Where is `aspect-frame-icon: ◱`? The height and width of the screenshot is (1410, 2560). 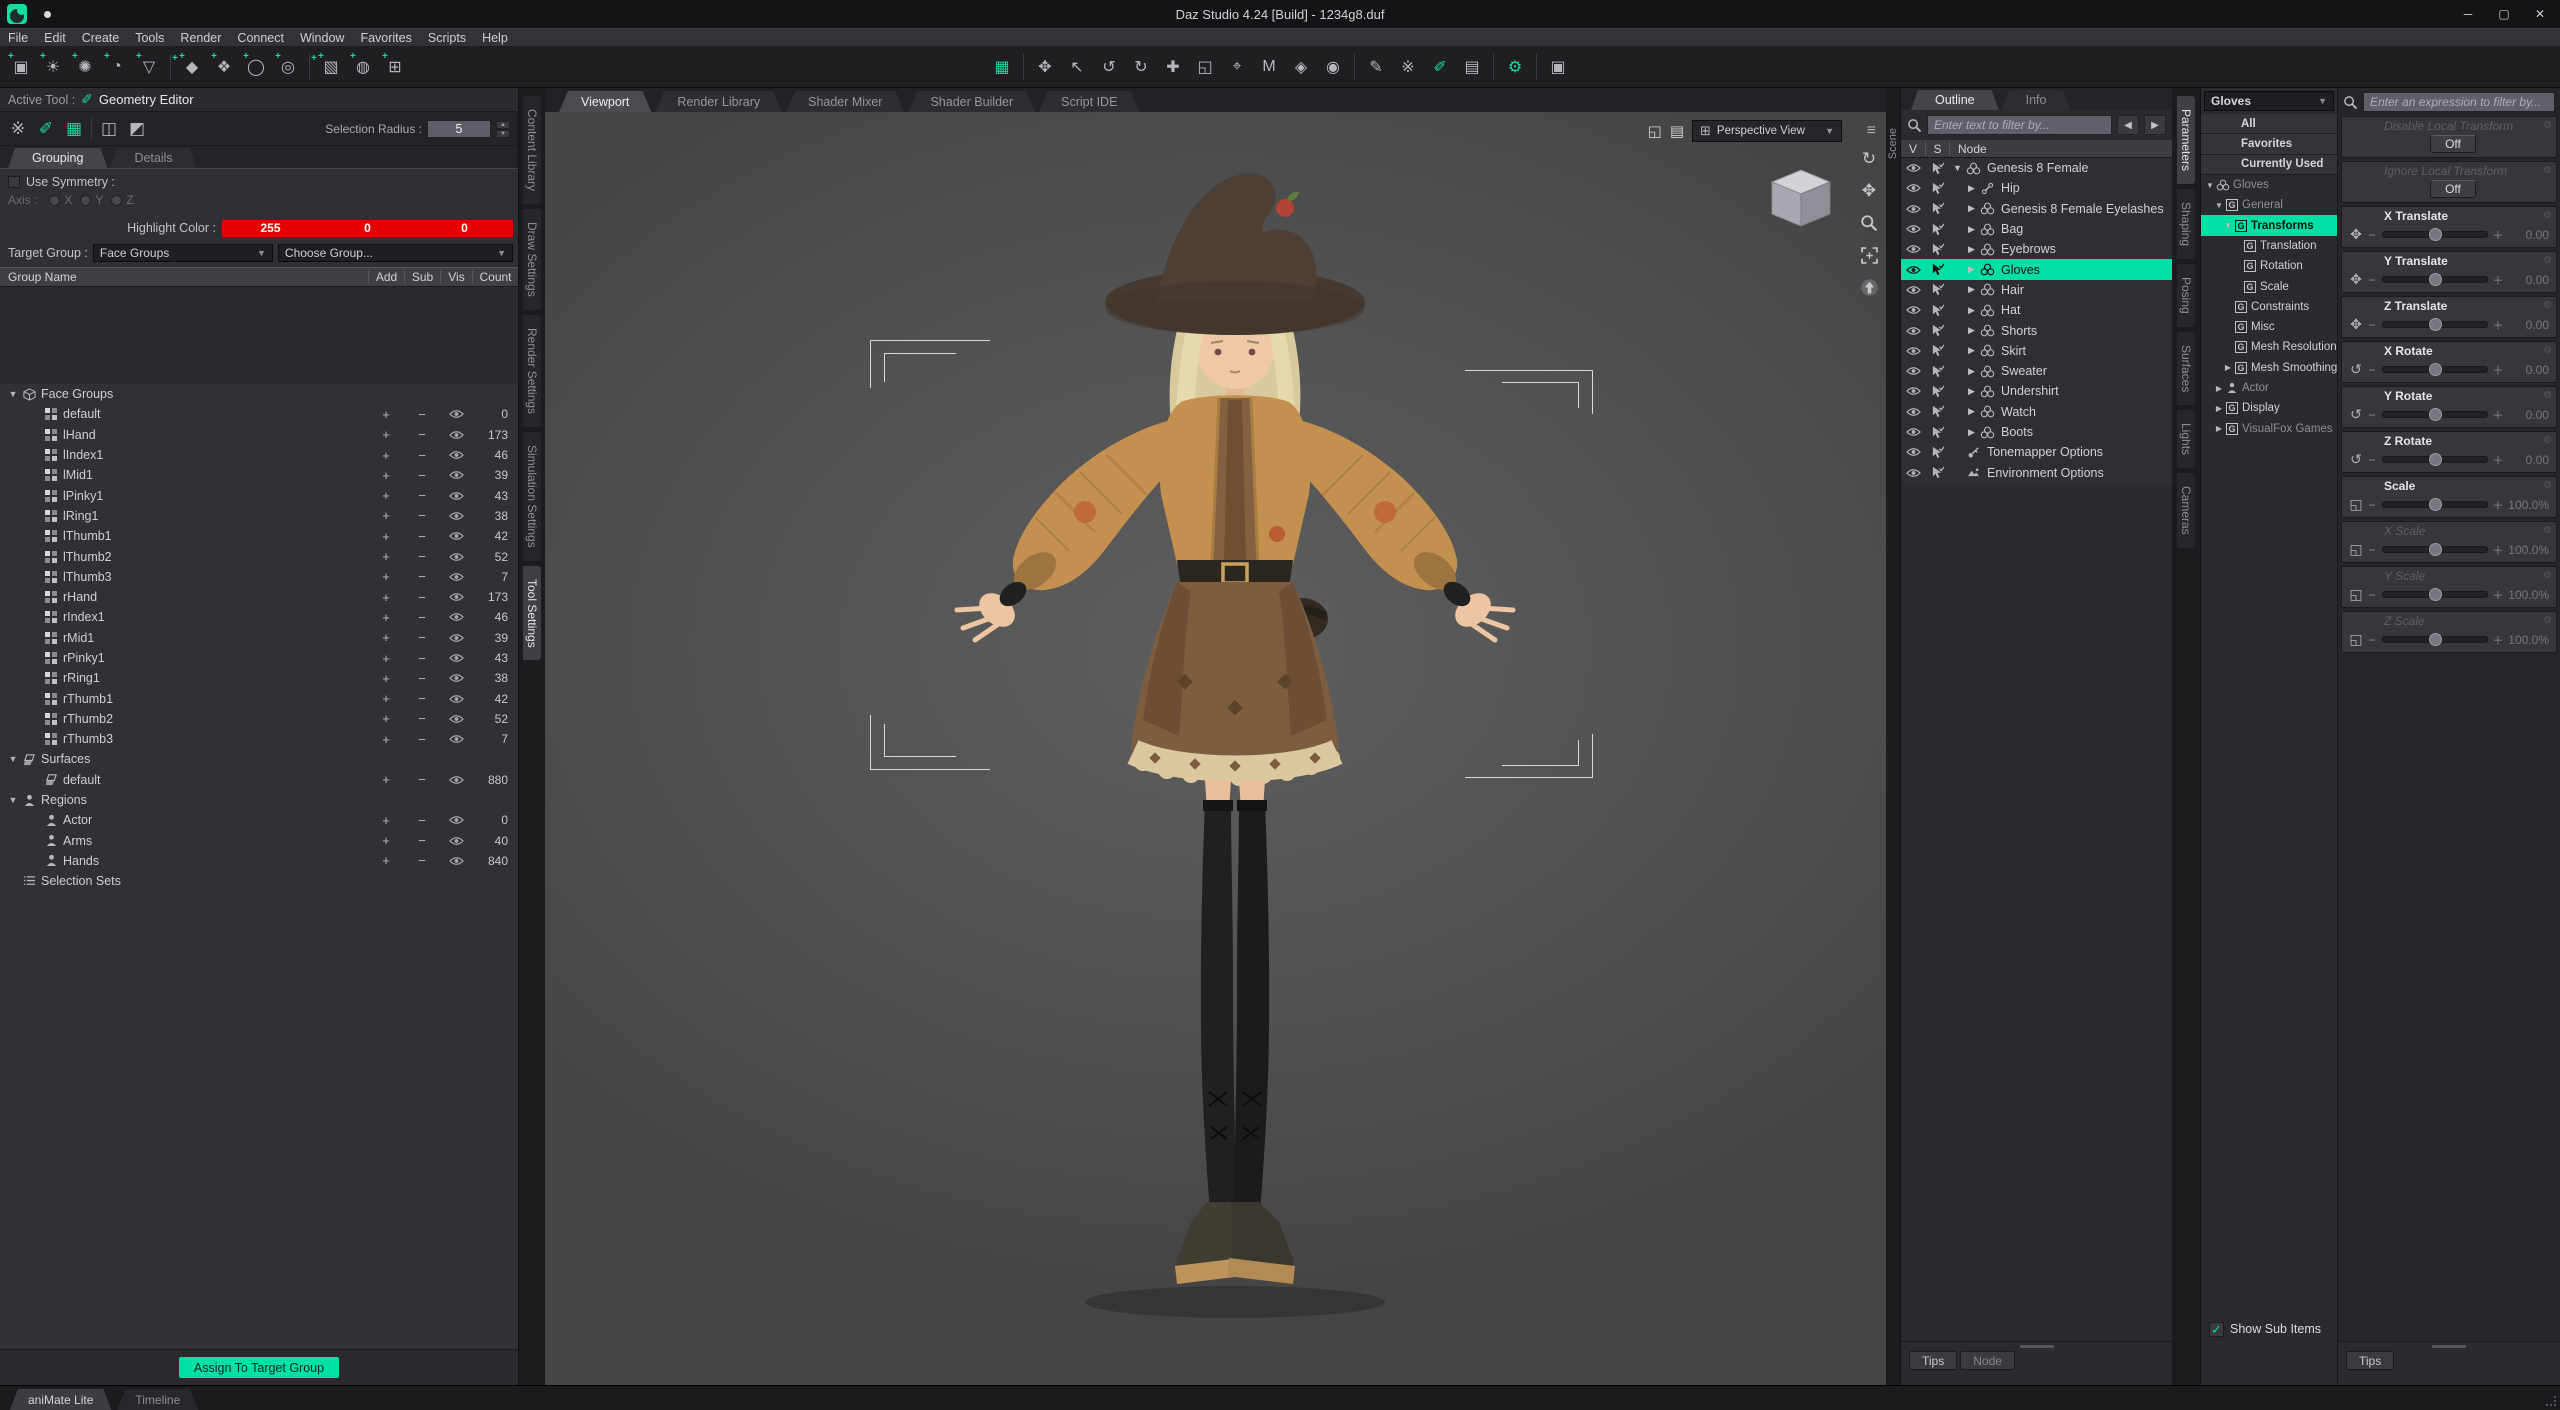
aspect-frame-icon: ◱ is located at coordinates (1655, 131).